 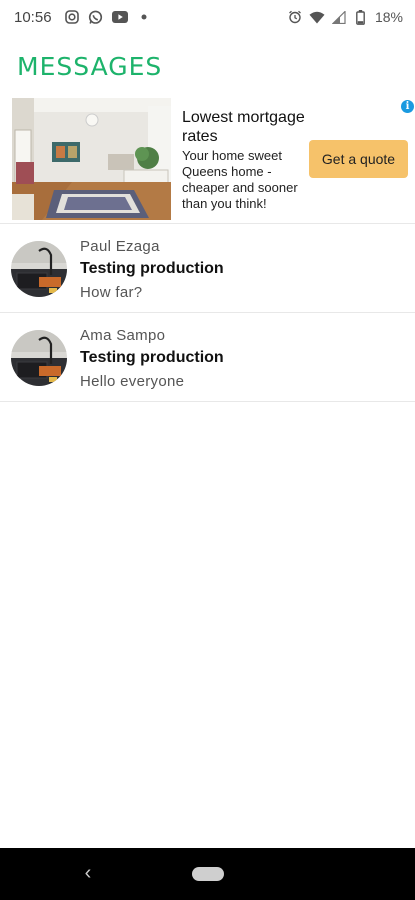 What do you see at coordinates (388, 17) in the screenshot?
I see `battery-percentage: 18%` at bounding box center [388, 17].